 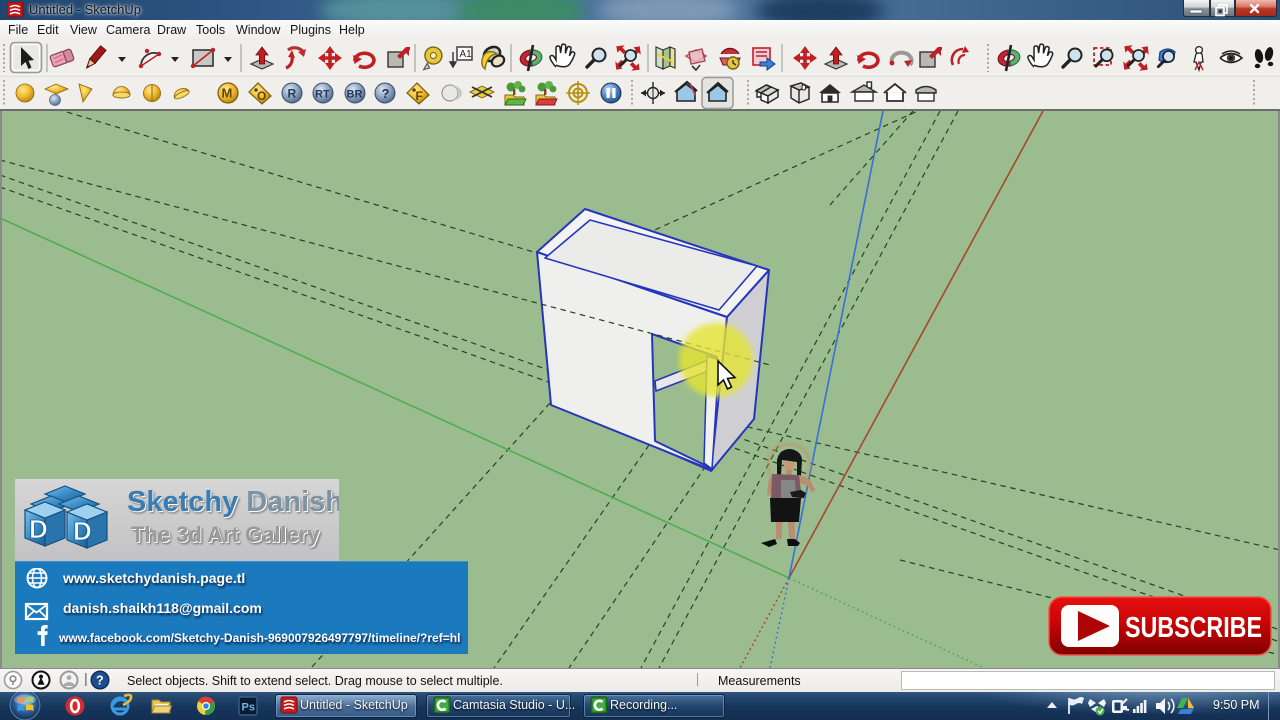 What do you see at coordinates (292, 94) in the screenshot?
I see `svg-text: R` at bounding box center [292, 94].